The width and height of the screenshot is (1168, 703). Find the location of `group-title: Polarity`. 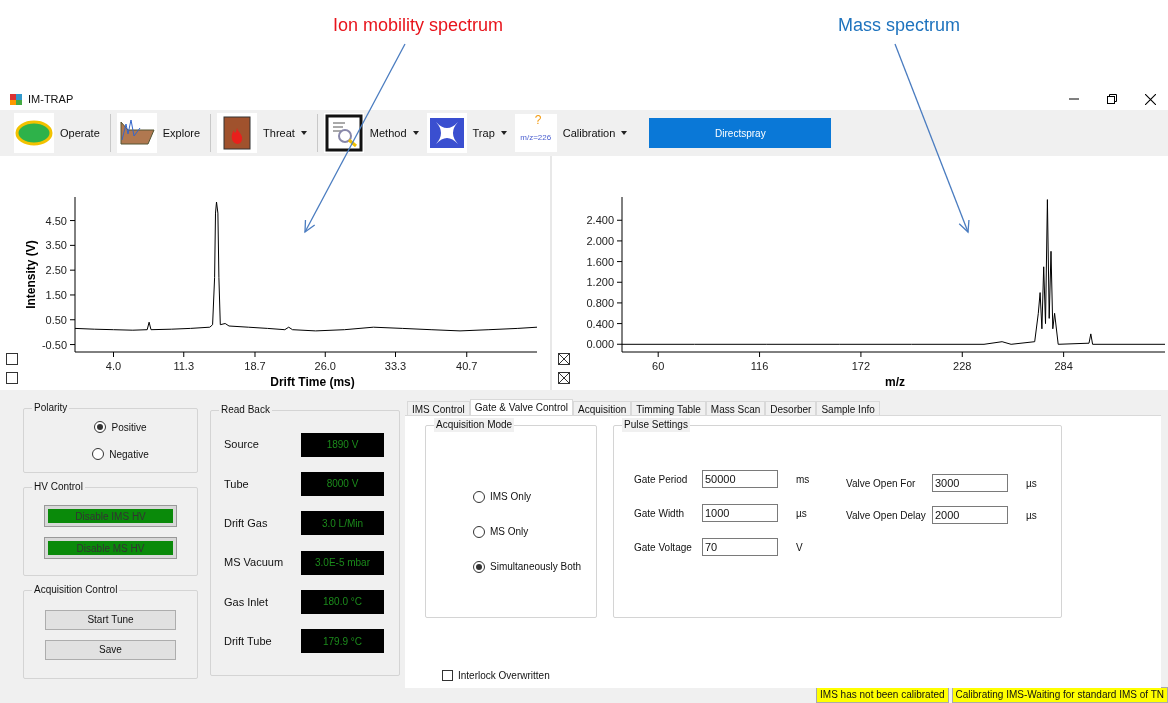

group-title: Polarity is located at coordinates (51, 408).